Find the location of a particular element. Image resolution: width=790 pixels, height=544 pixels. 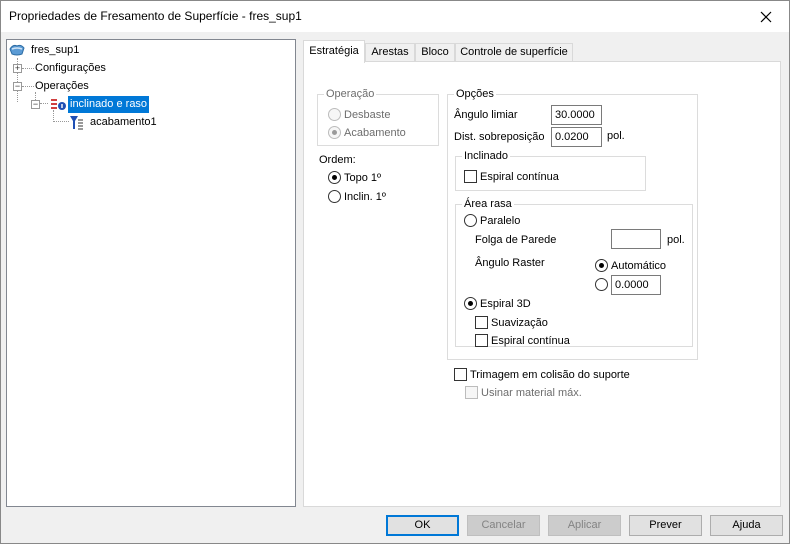

steep-shallow-icon is located at coordinates (58, 104).